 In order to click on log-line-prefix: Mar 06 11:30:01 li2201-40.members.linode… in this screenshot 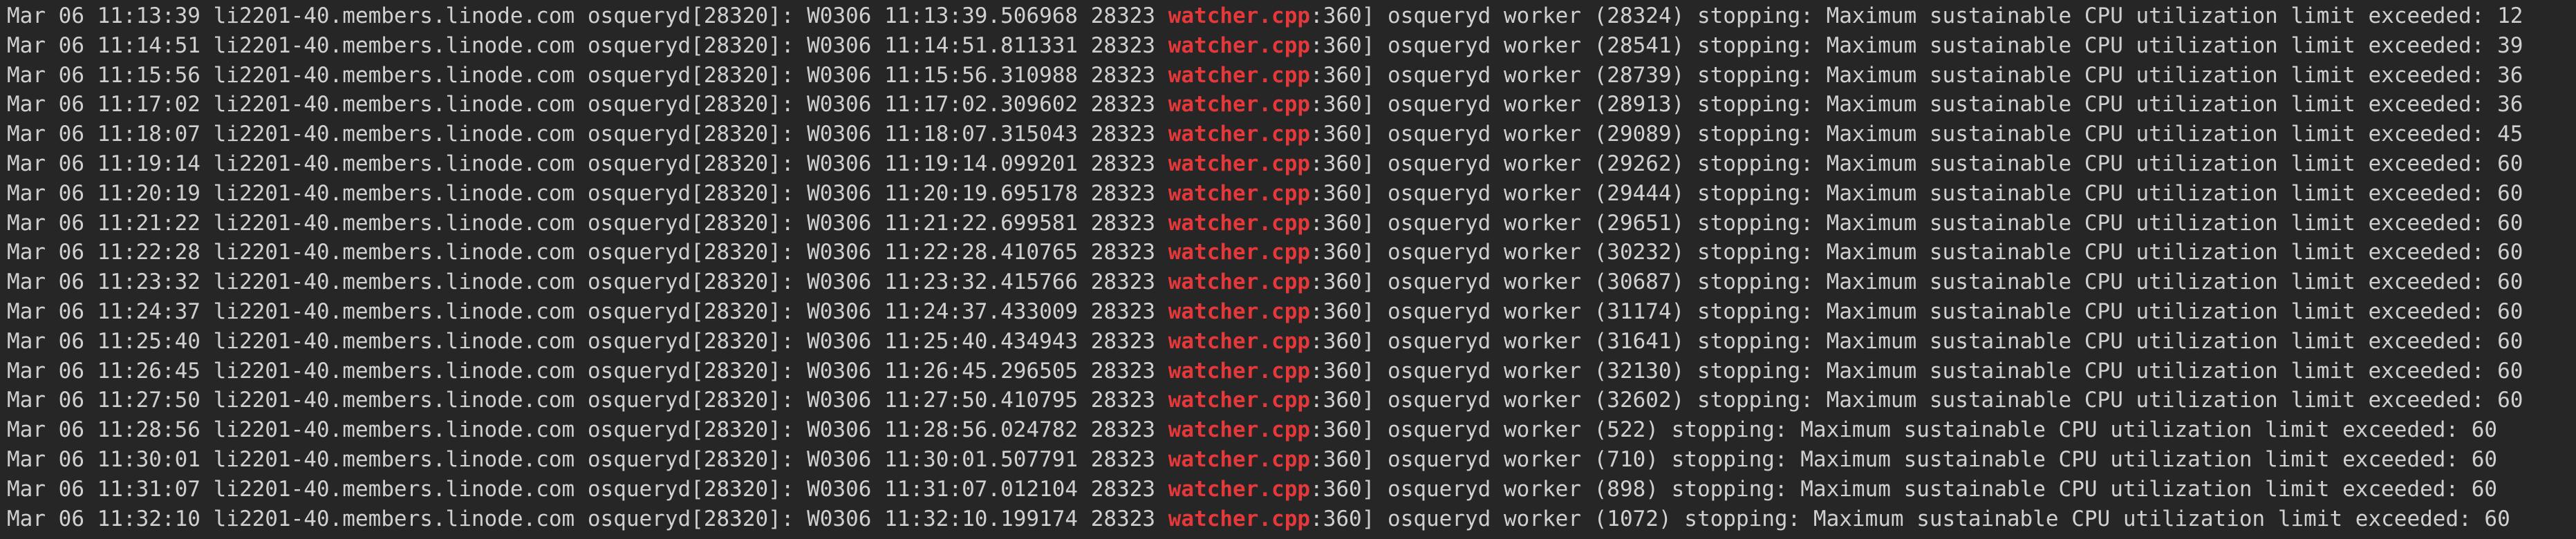, I will do `click(587, 459)`.